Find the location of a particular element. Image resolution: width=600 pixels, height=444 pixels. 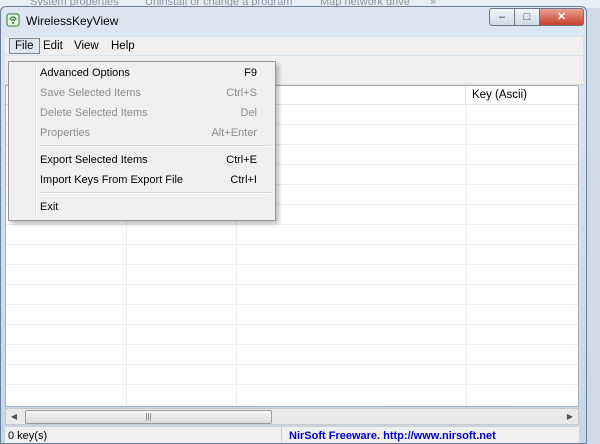

menu-item-label: Properties is located at coordinates (65, 133).